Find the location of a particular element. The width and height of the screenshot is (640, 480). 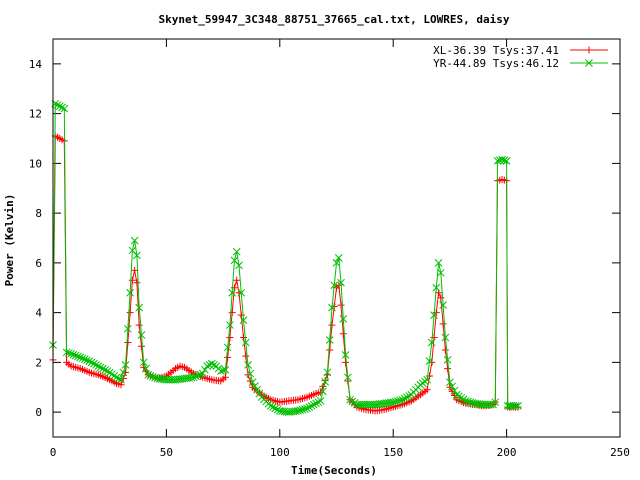

x-tick-label: 150 is located at coordinates (393, 452).